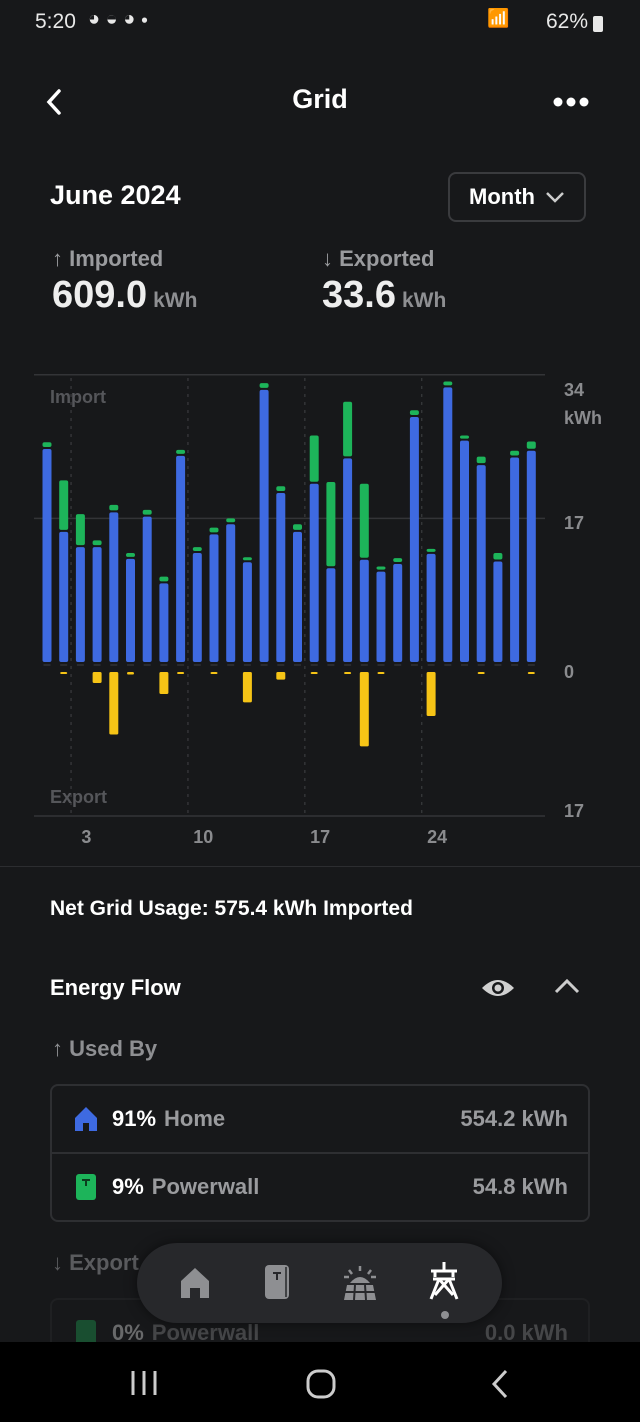 This screenshot has width=640, height=1422. I want to click on net-grid-usage: Net Grid Usage: 575.4 kWh Imported, so click(231, 908).